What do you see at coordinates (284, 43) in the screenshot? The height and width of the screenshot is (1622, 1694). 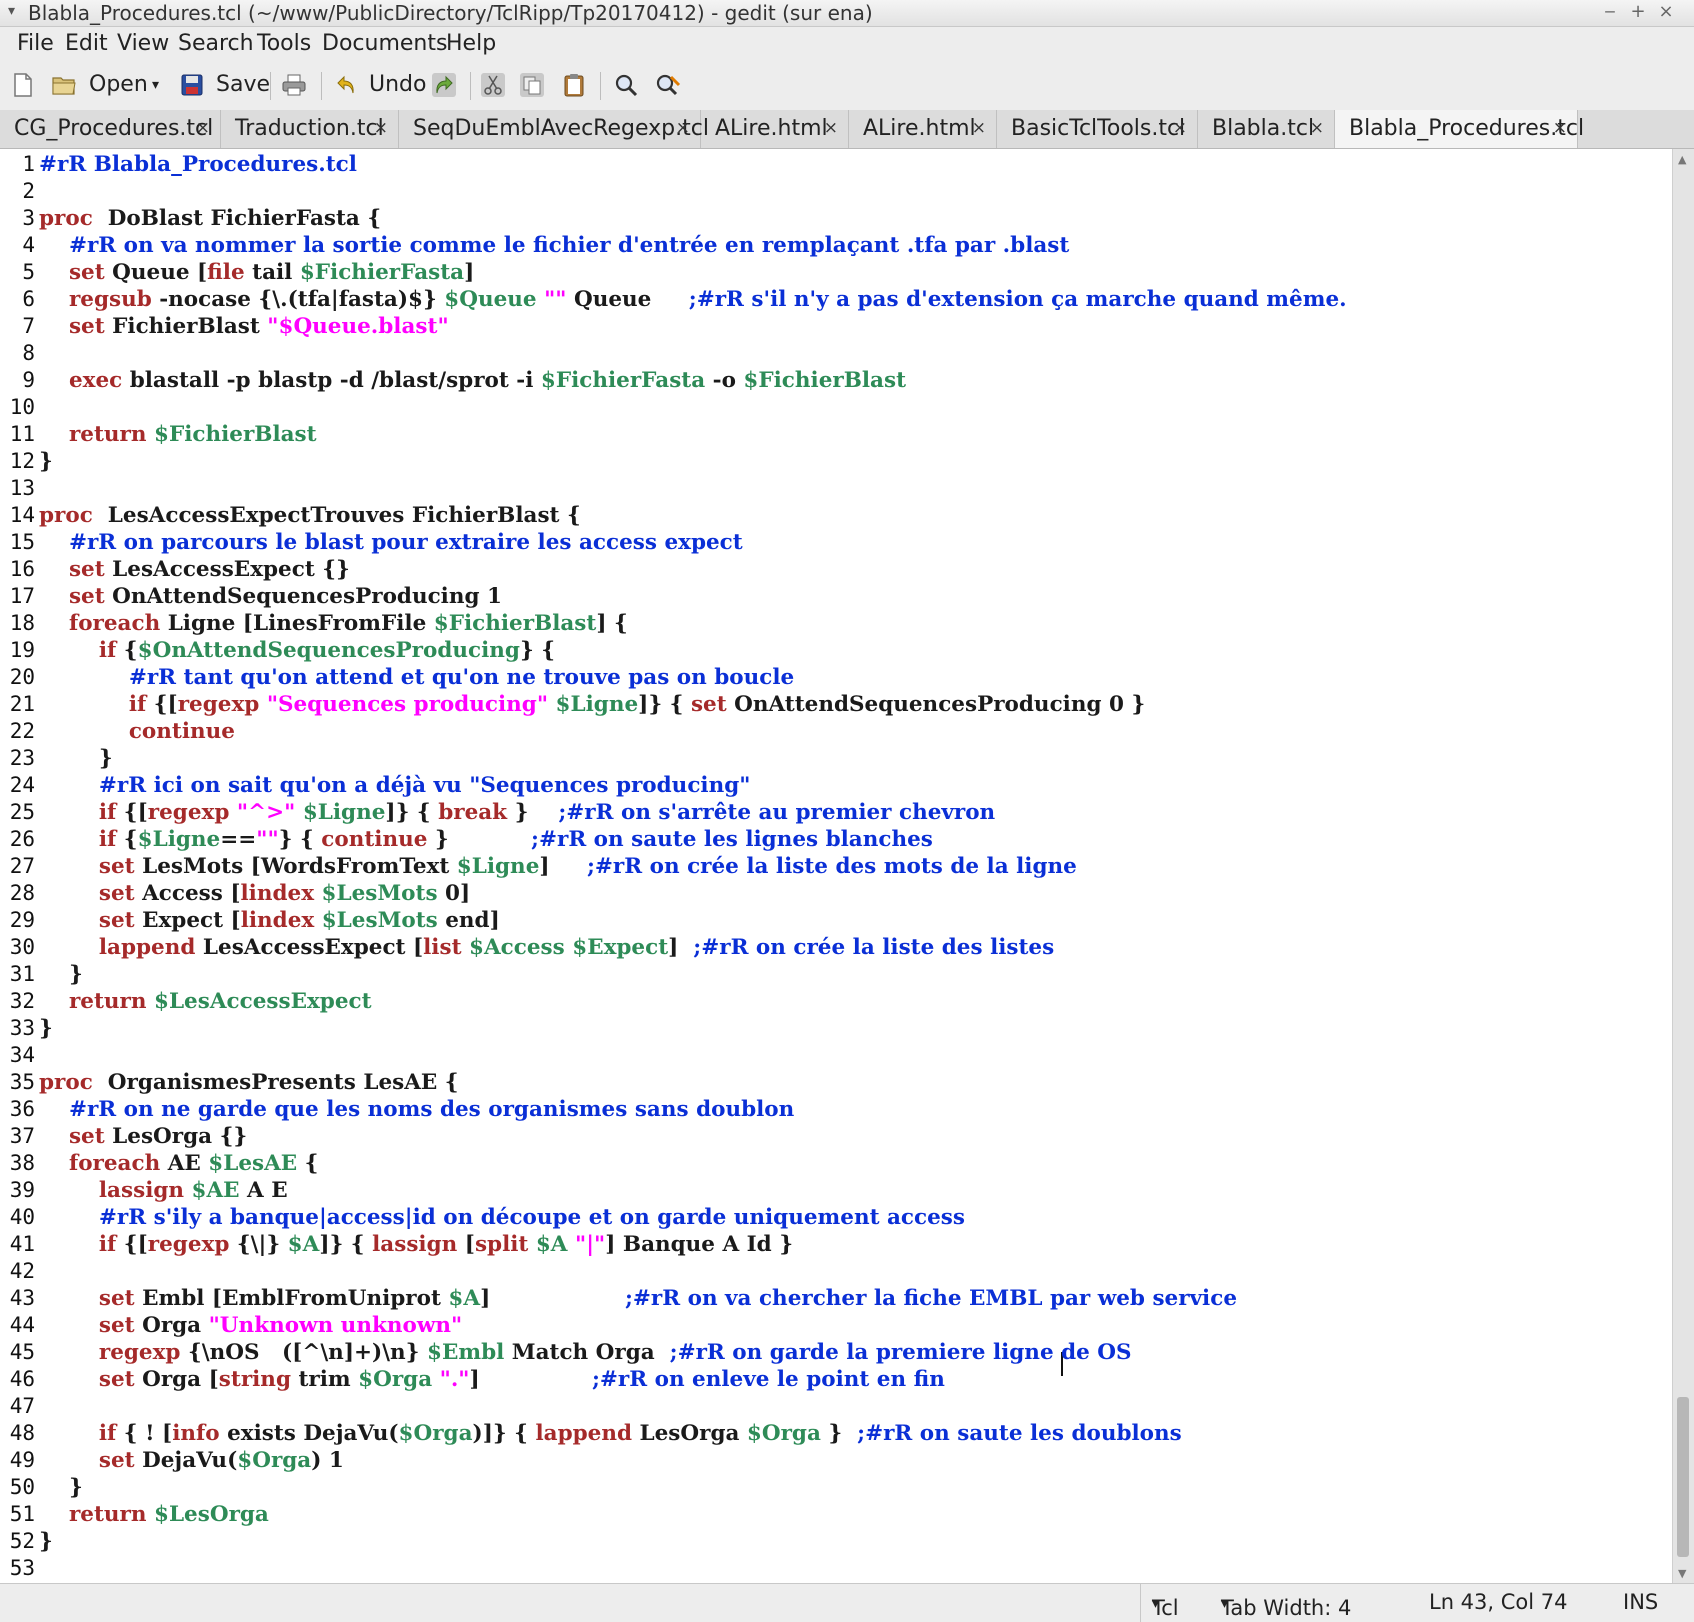 I see `menu-tools: Tools` at bounding box center [284, 43].